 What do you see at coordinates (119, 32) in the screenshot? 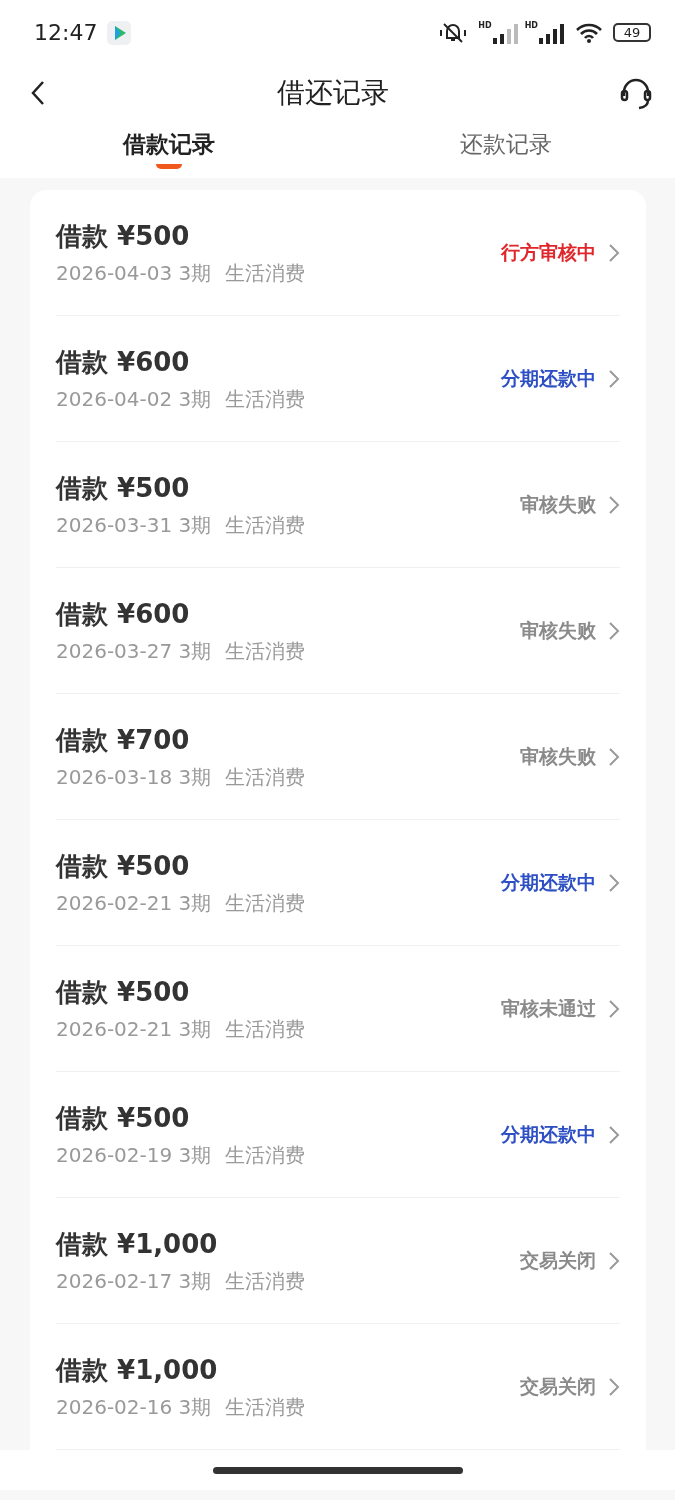
I see `app-icon` at bounding box center [119, 32].